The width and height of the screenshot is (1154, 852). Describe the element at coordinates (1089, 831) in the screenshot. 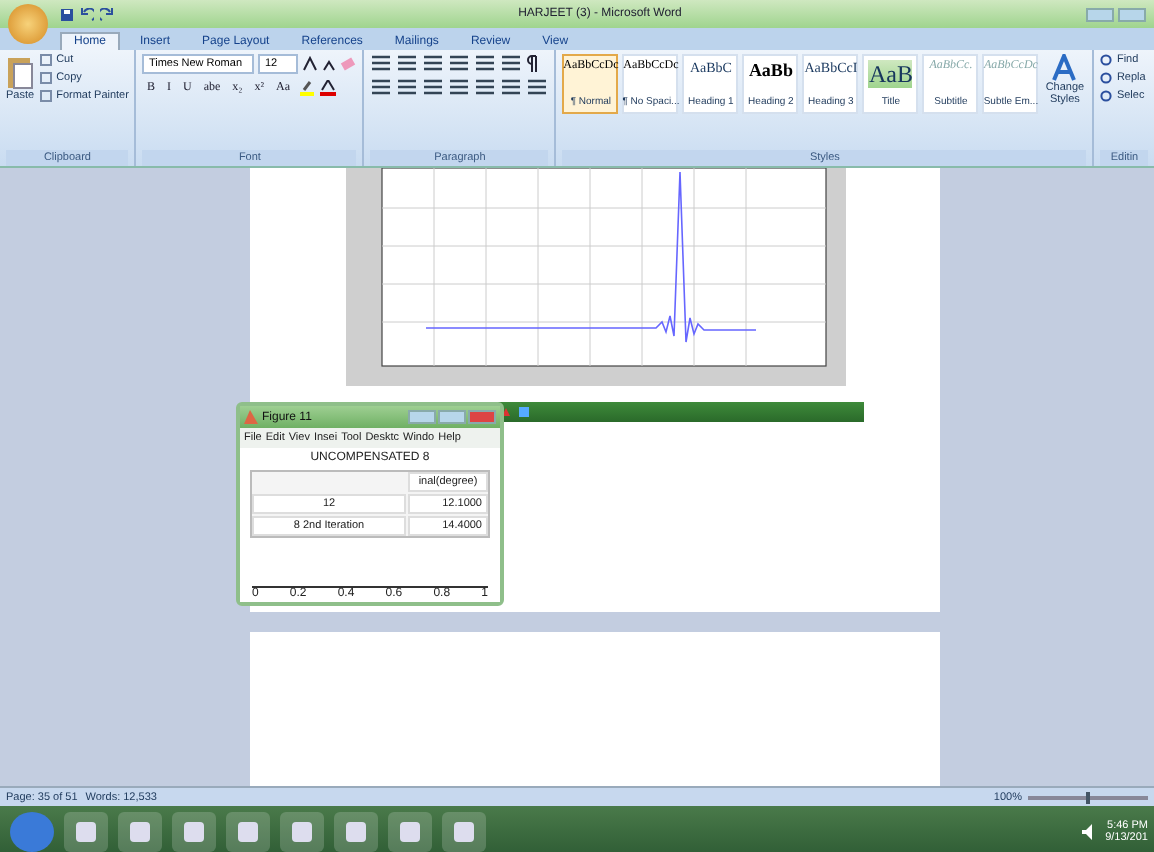

I see `volume-icon` at that location.